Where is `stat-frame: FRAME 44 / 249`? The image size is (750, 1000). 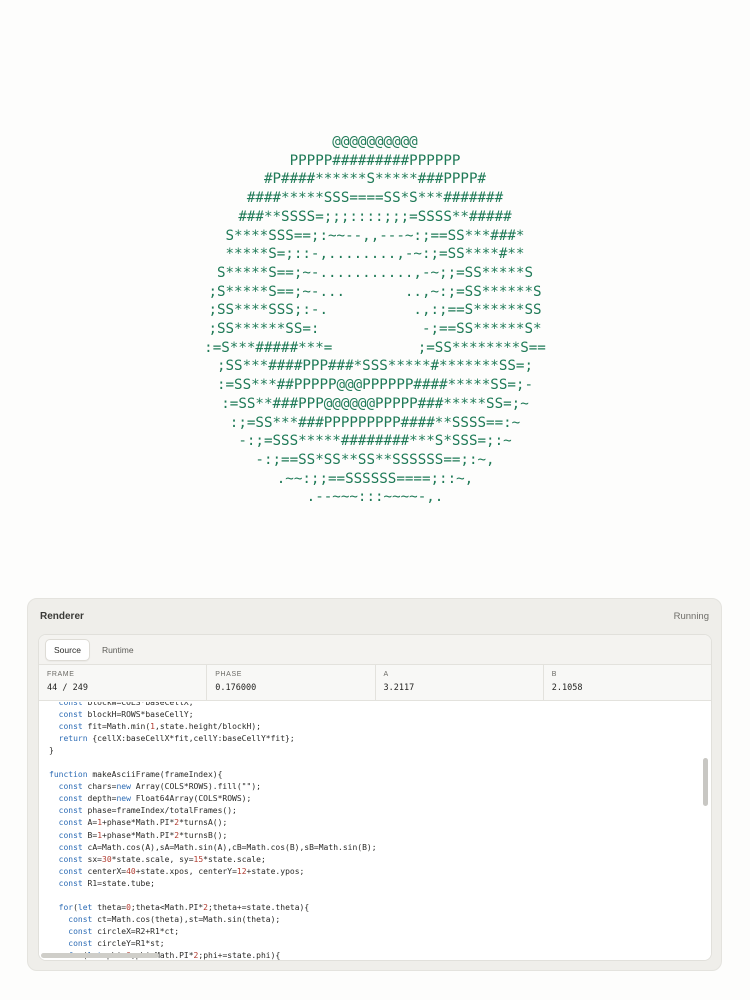
stat-frame: FRAME 44 / 249 is located at coordinates (123, 682).